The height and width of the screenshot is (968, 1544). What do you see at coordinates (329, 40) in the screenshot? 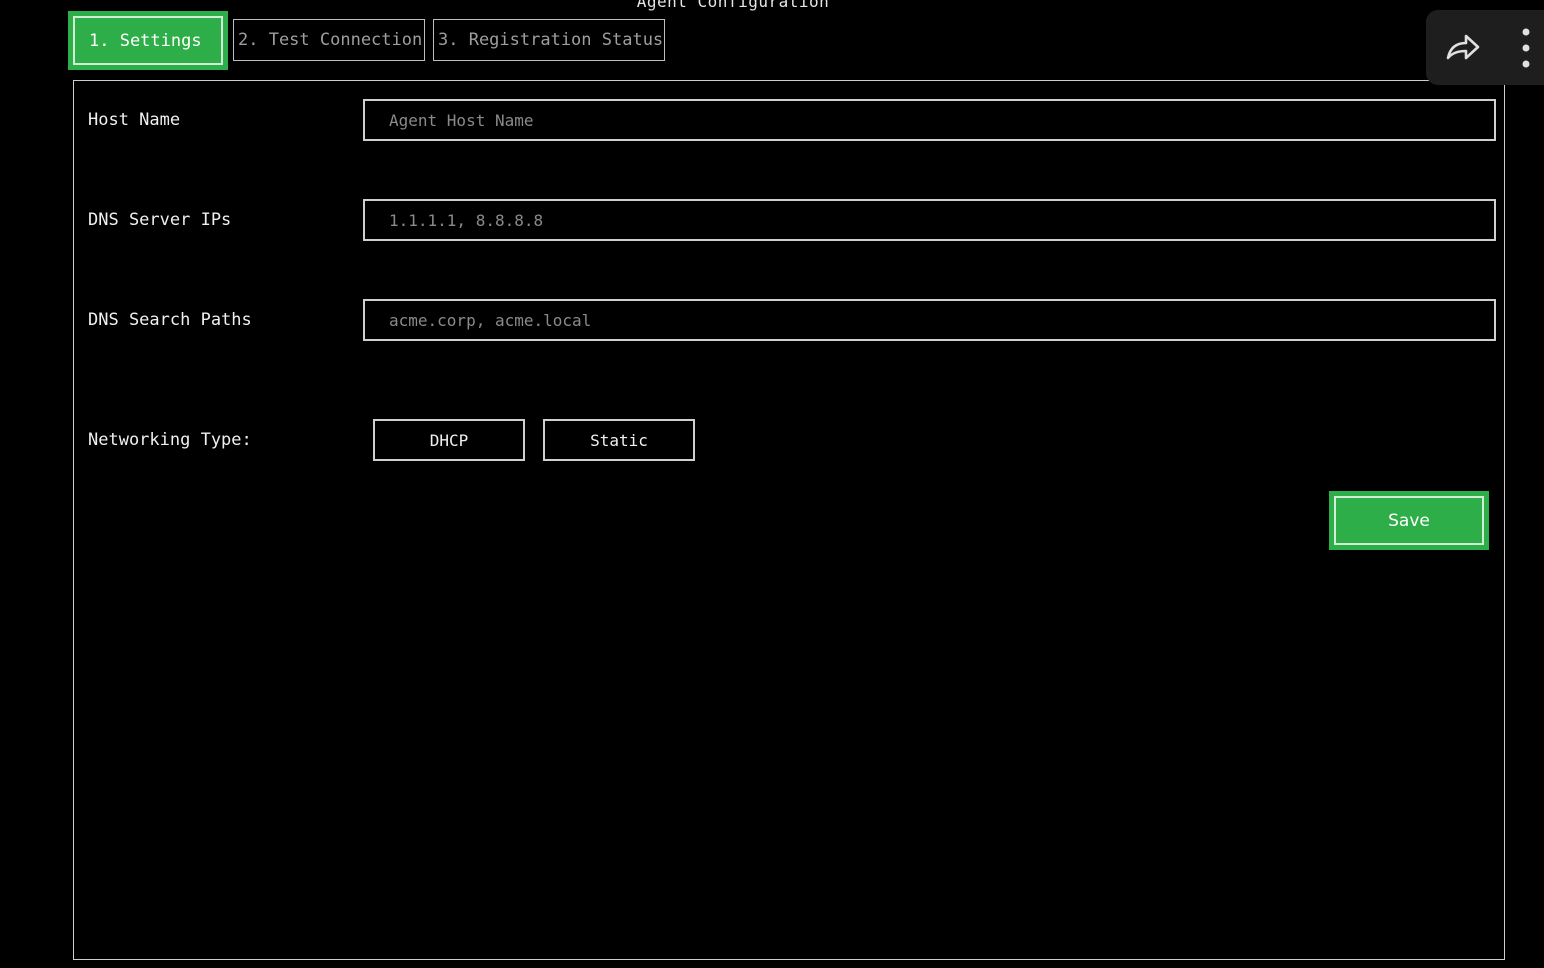
I see `tab-test-connection: 2. Test Connection` at bounding box center [329, 40].